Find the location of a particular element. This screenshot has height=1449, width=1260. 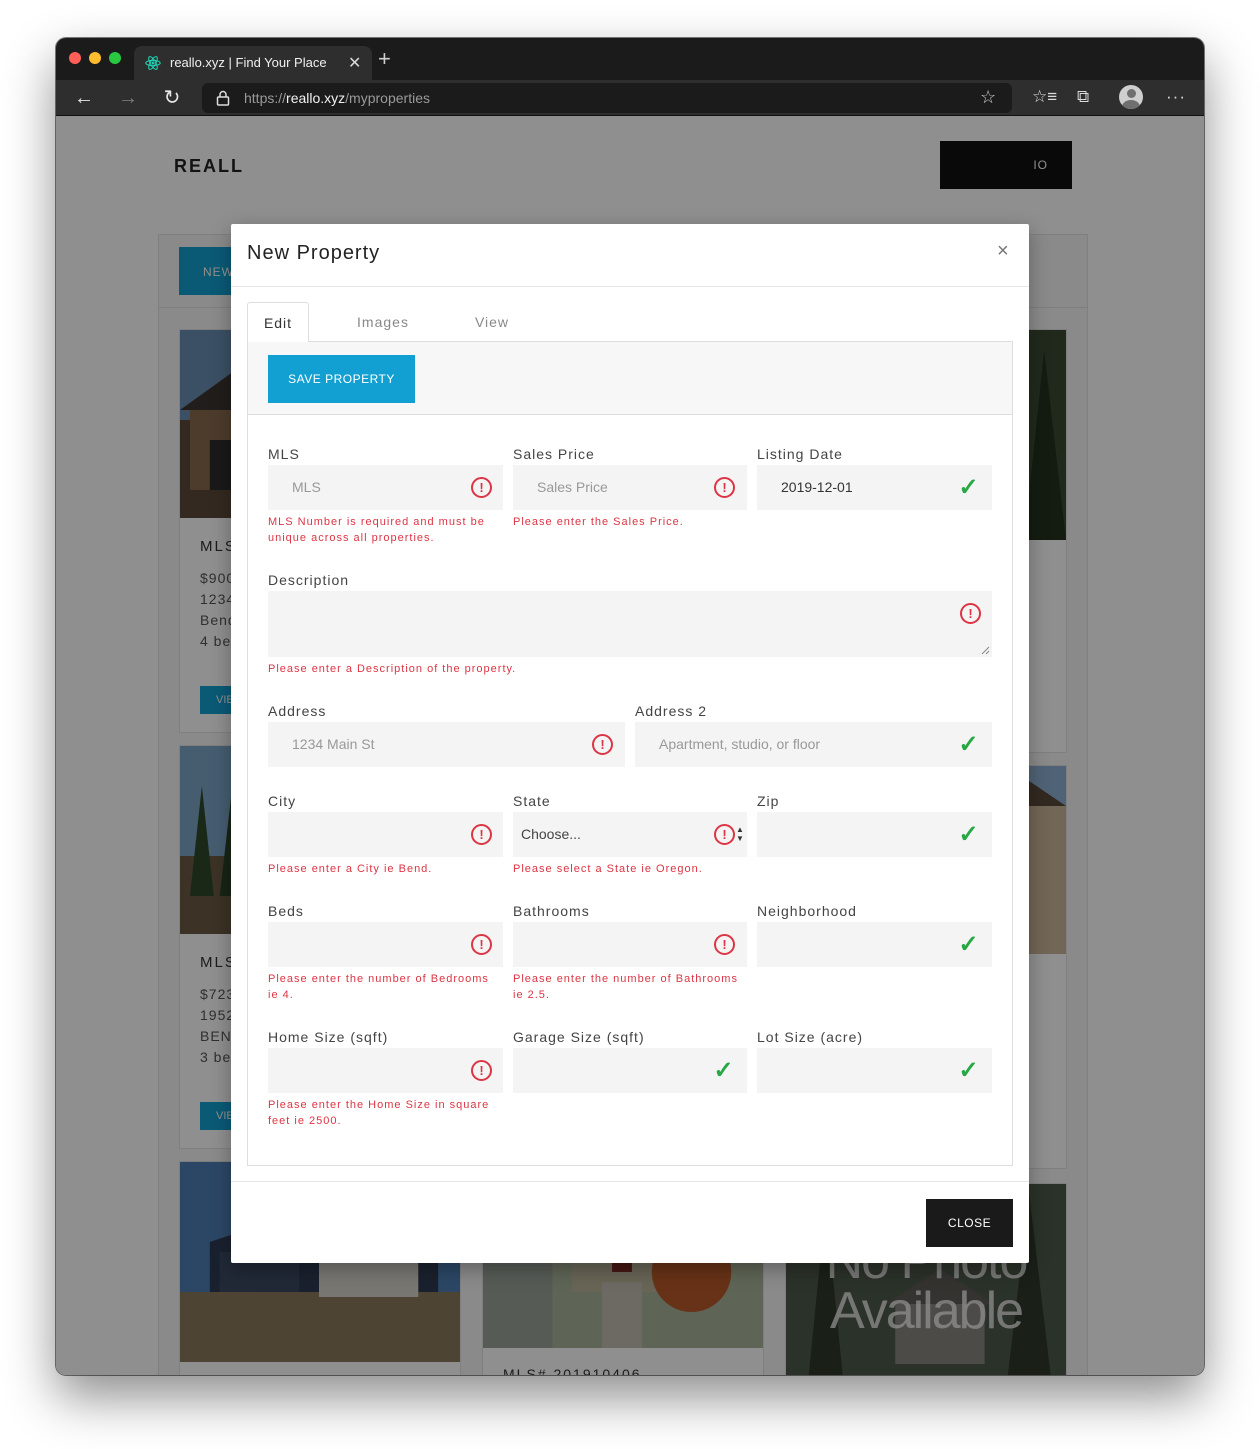

close-window-button is located at coordinates (75, 58).